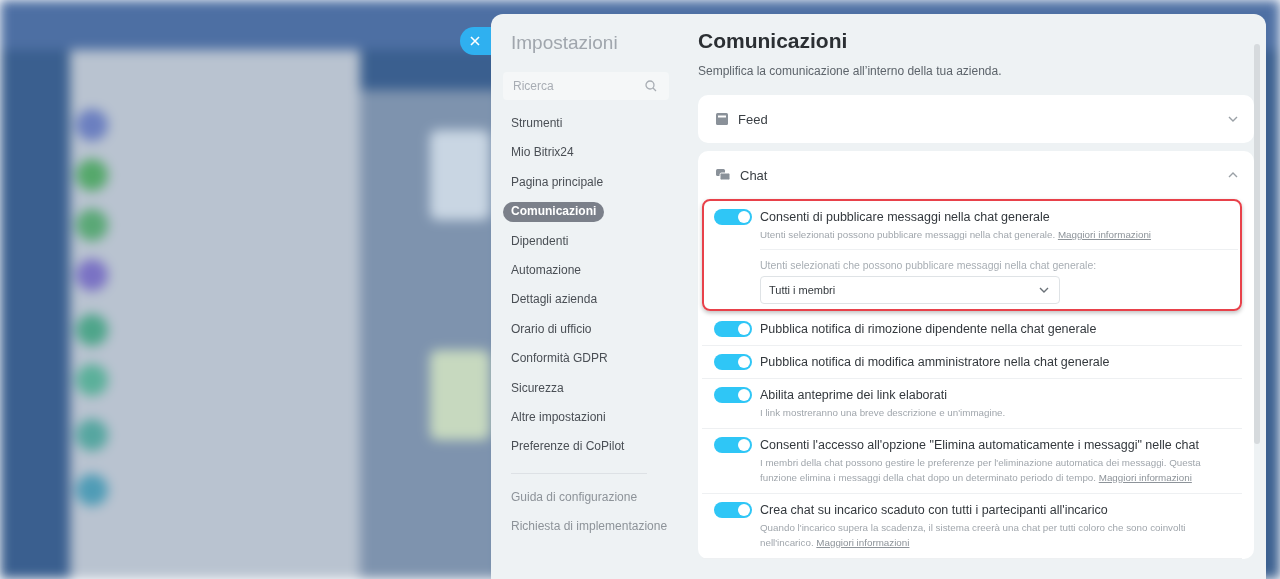 The image size is (1280, 579). Describe the element at coordinates (976, 175) in the screenshot. I see `section-header: Chat` at that location.